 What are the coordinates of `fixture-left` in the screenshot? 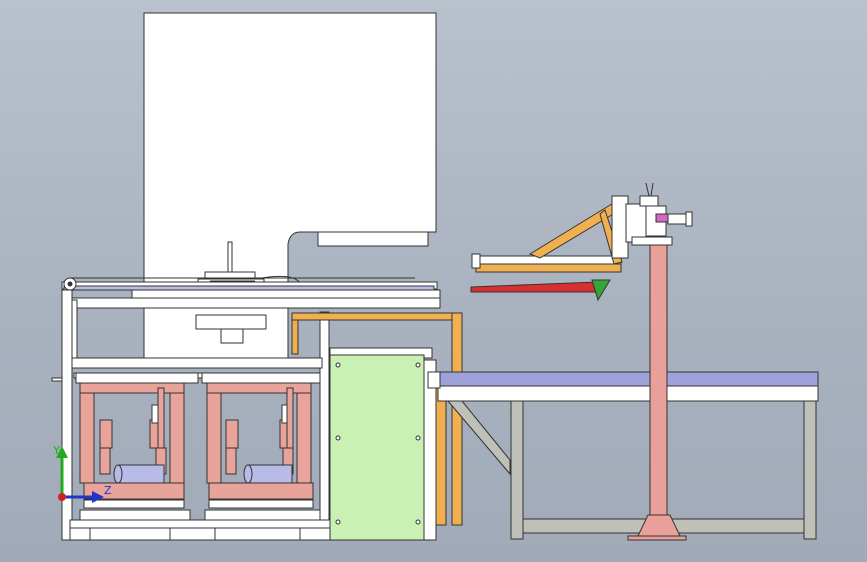 It's located at (137, 453).